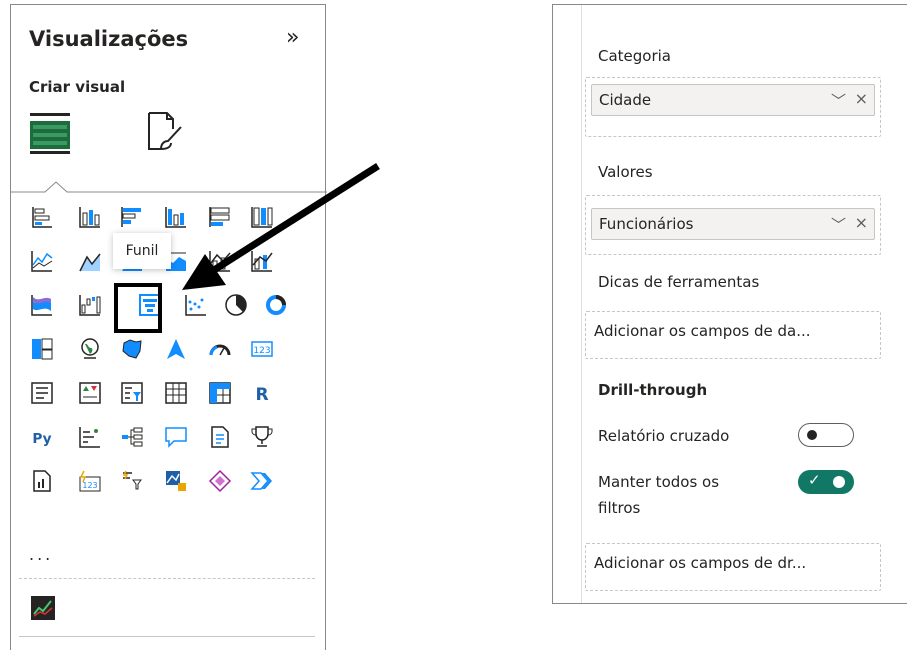 Image resolution: width=907 pixels, height=650 pixels. What do you see at coordinates (132, 393) in the screenshot?
I see `slicer-icon` at bounding box center [132, 393].